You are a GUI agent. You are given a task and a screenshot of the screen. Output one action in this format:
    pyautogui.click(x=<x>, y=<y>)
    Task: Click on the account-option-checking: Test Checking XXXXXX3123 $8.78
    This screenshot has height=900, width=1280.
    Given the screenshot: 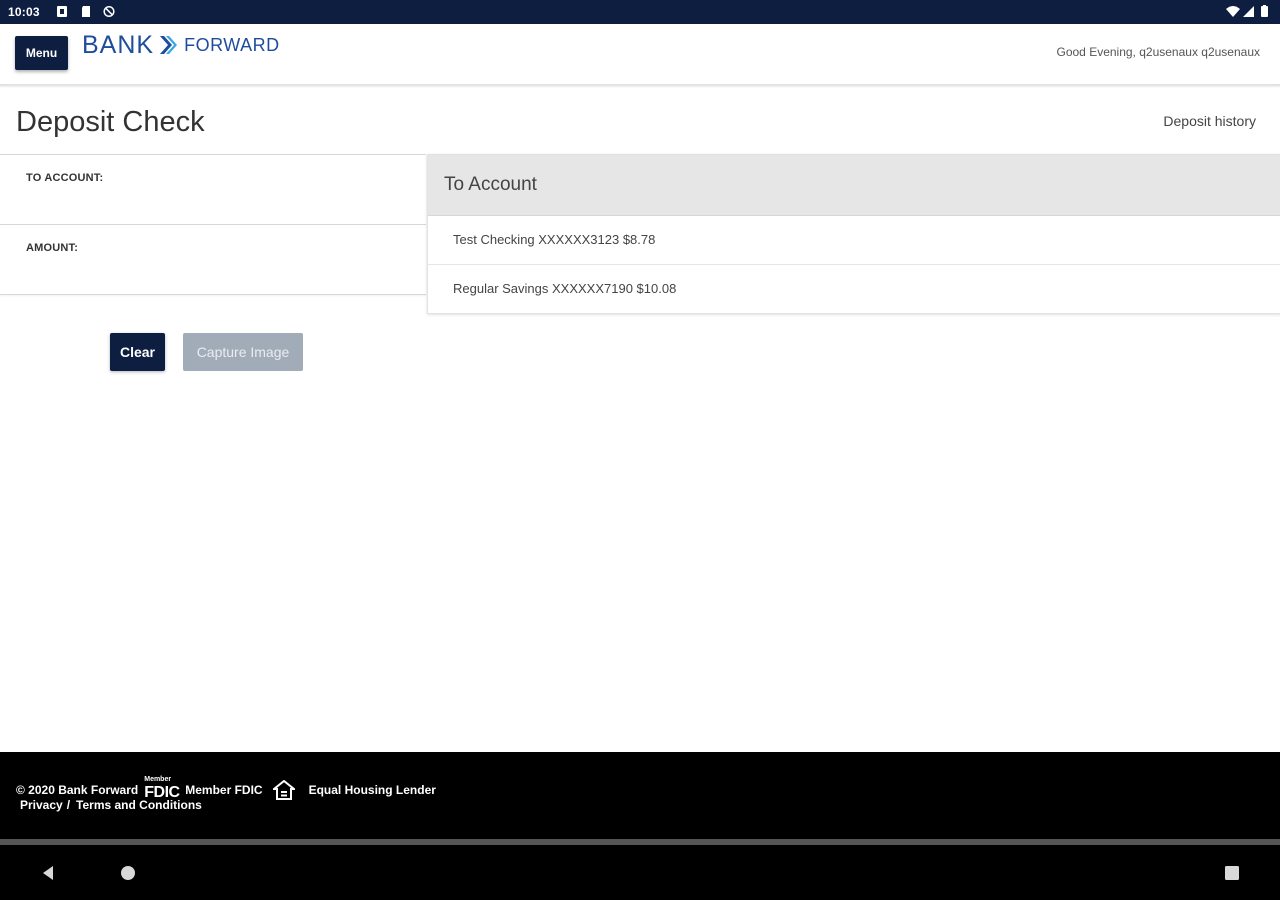 What is the action you would take?
    pyautogui.click(x=854, y=240)
    